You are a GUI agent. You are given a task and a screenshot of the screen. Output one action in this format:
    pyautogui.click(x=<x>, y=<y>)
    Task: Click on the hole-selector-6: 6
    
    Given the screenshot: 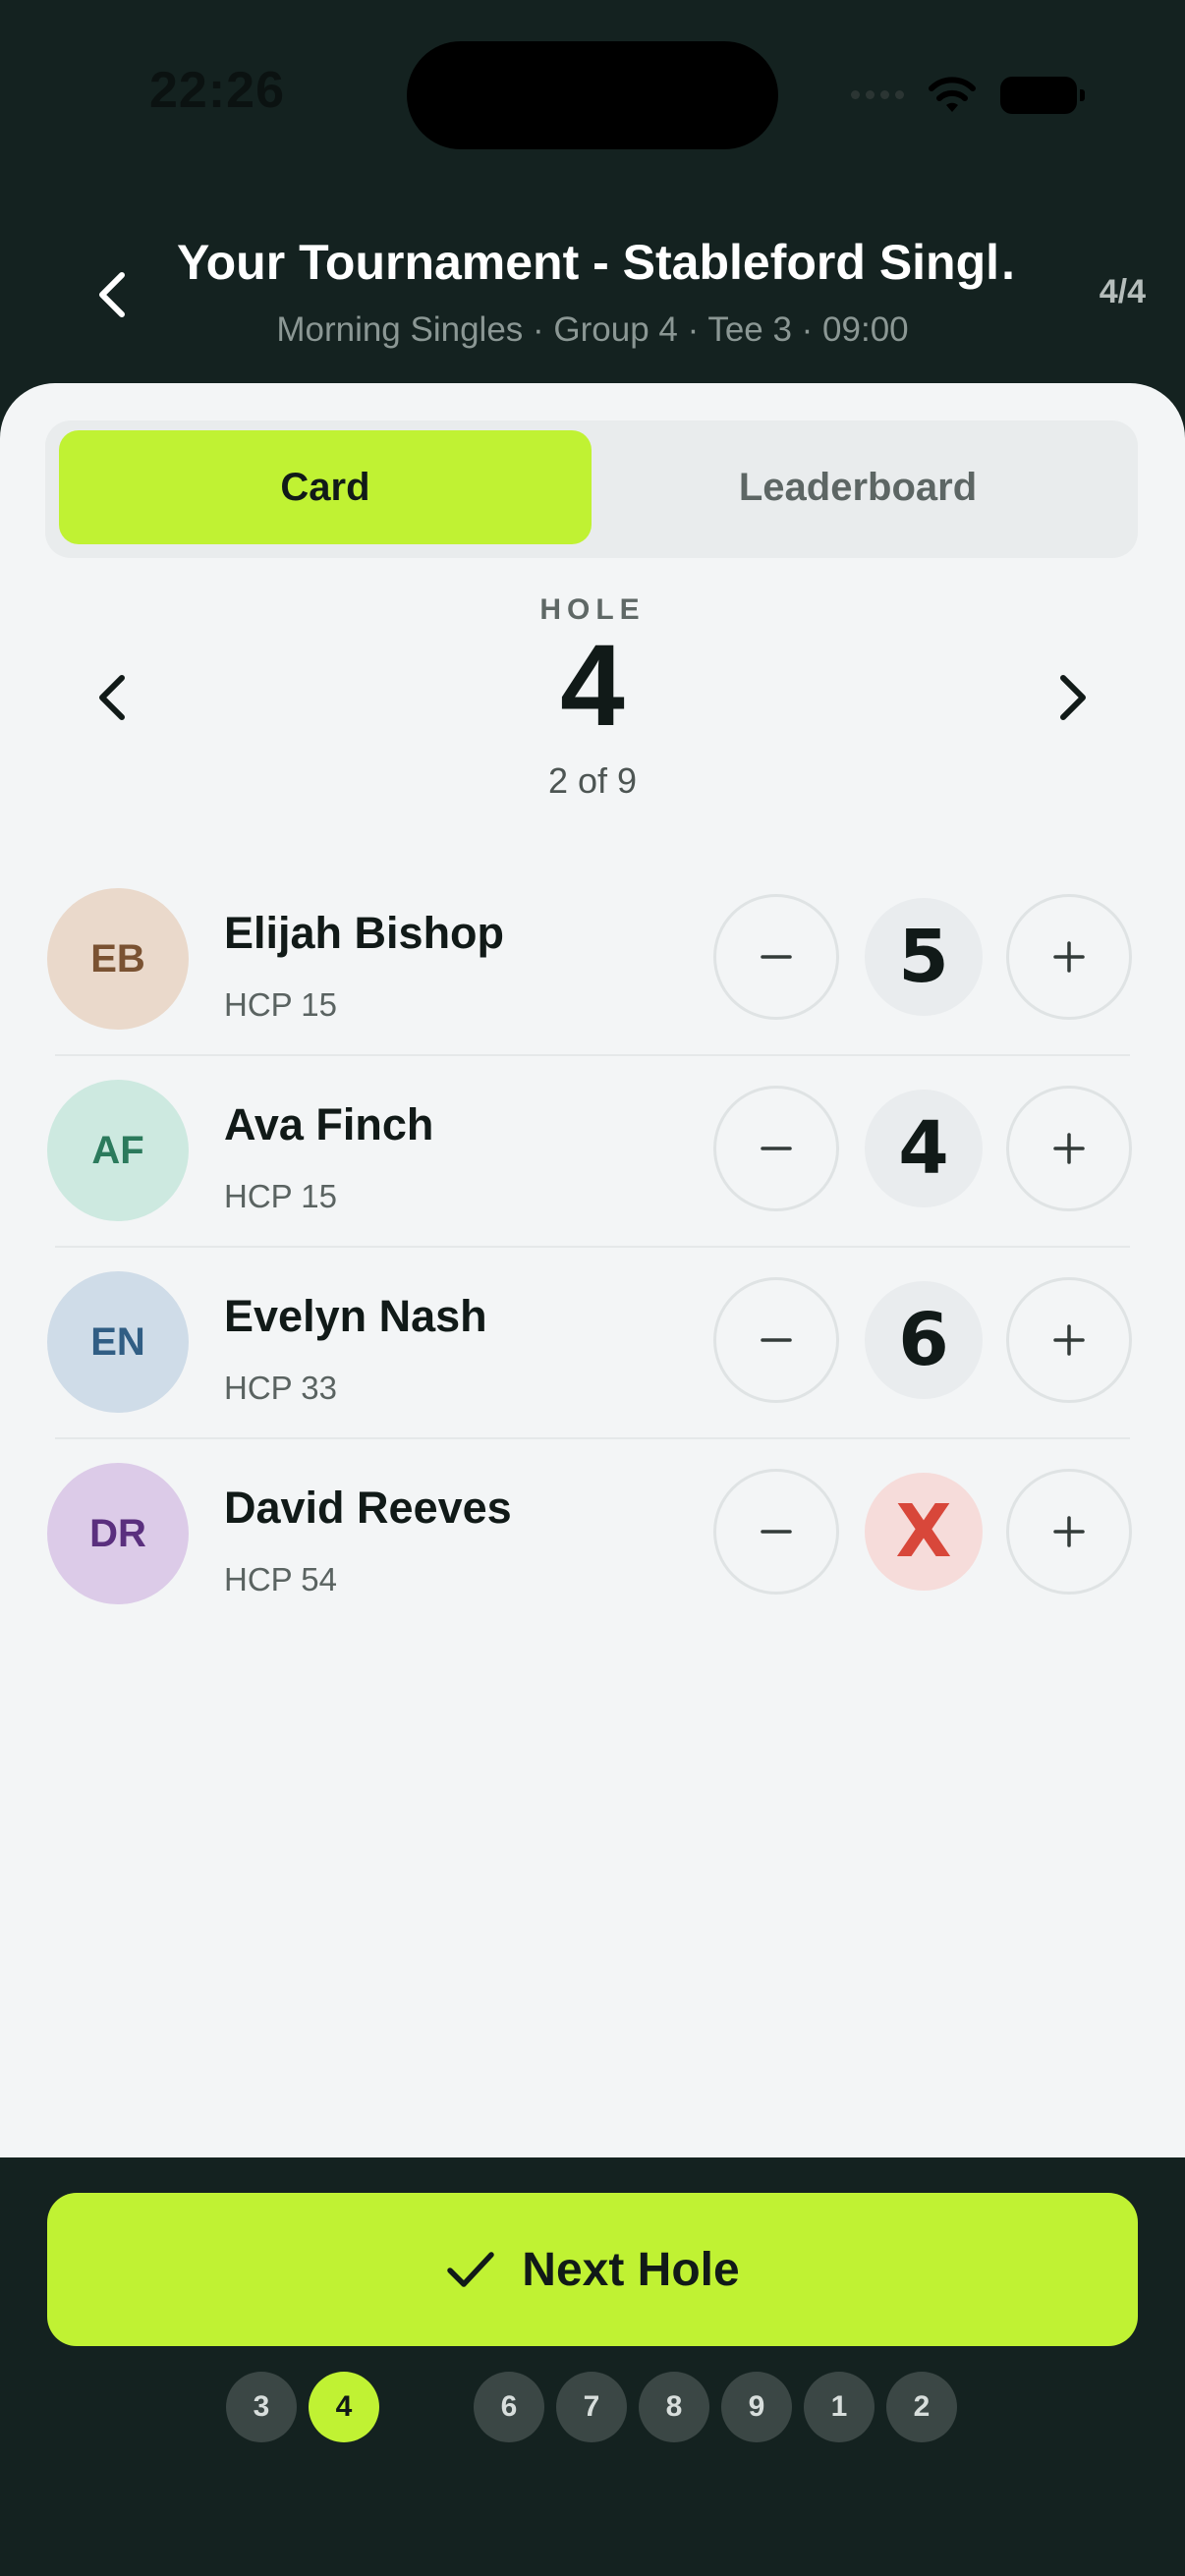 What is the action you would take?
    pyautogui.click(x=509, y=2407)
    